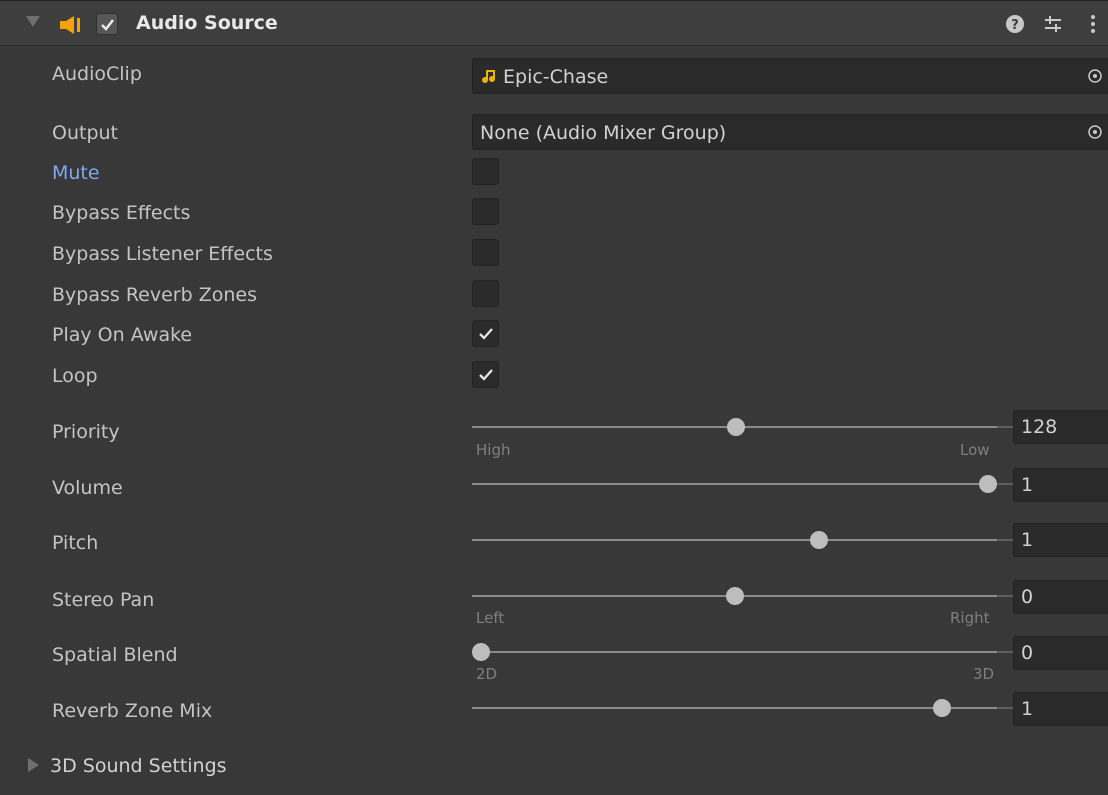 Image resolution: width=1108 pixels, height=795 pixels. Describe the element at coordinates (734, 596) in the screenshot. I see `stereo-pan-slider-knob` at that location.